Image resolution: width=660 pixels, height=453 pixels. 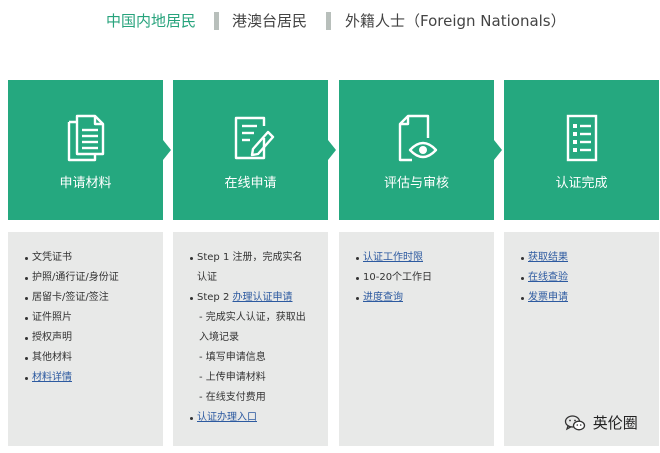 I want to click on step-title: 评估与审核, so click(x=416, y=183).